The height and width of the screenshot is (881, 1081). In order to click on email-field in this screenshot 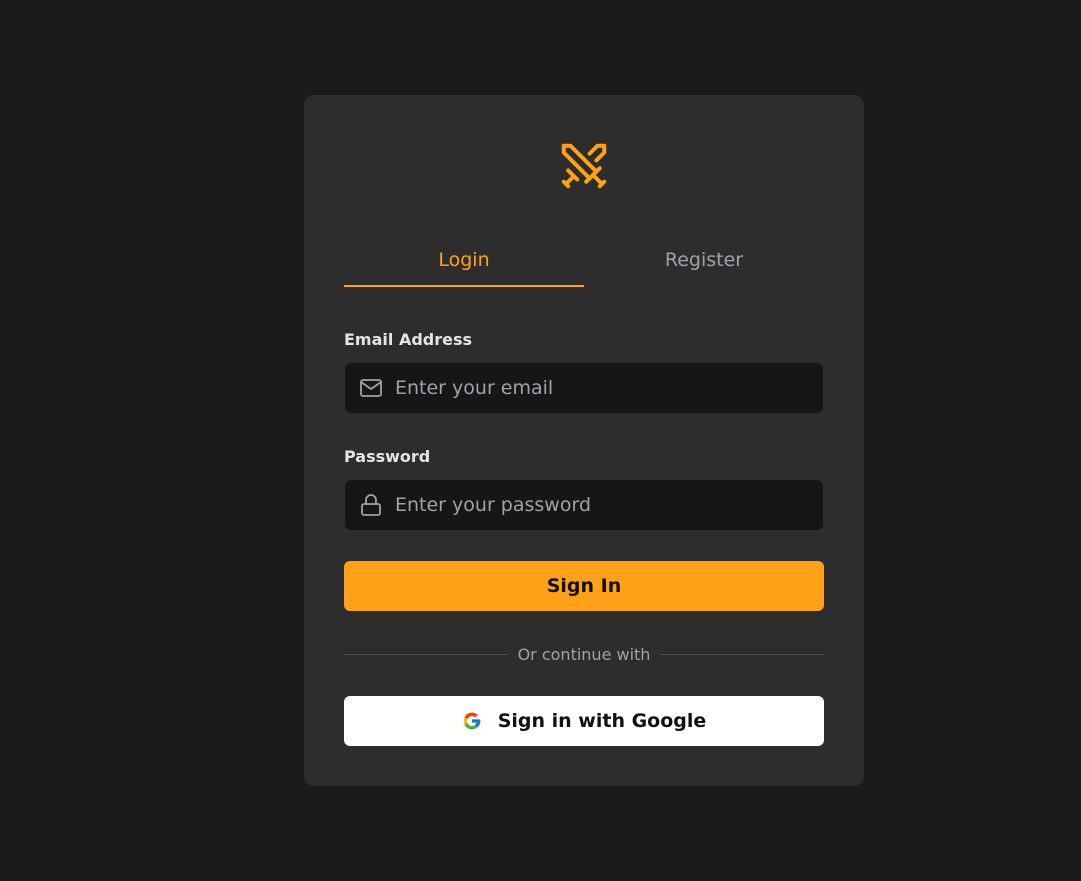, I will do `click(584, 388)`.